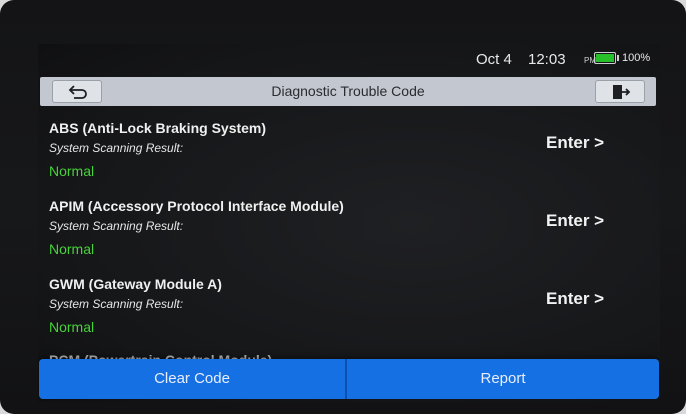  What do you see at coordinates (158, 128) in the screenshot?
I see `module-name: ABS (Anti-Lock Braking System)` at bounding box center [158, 128].